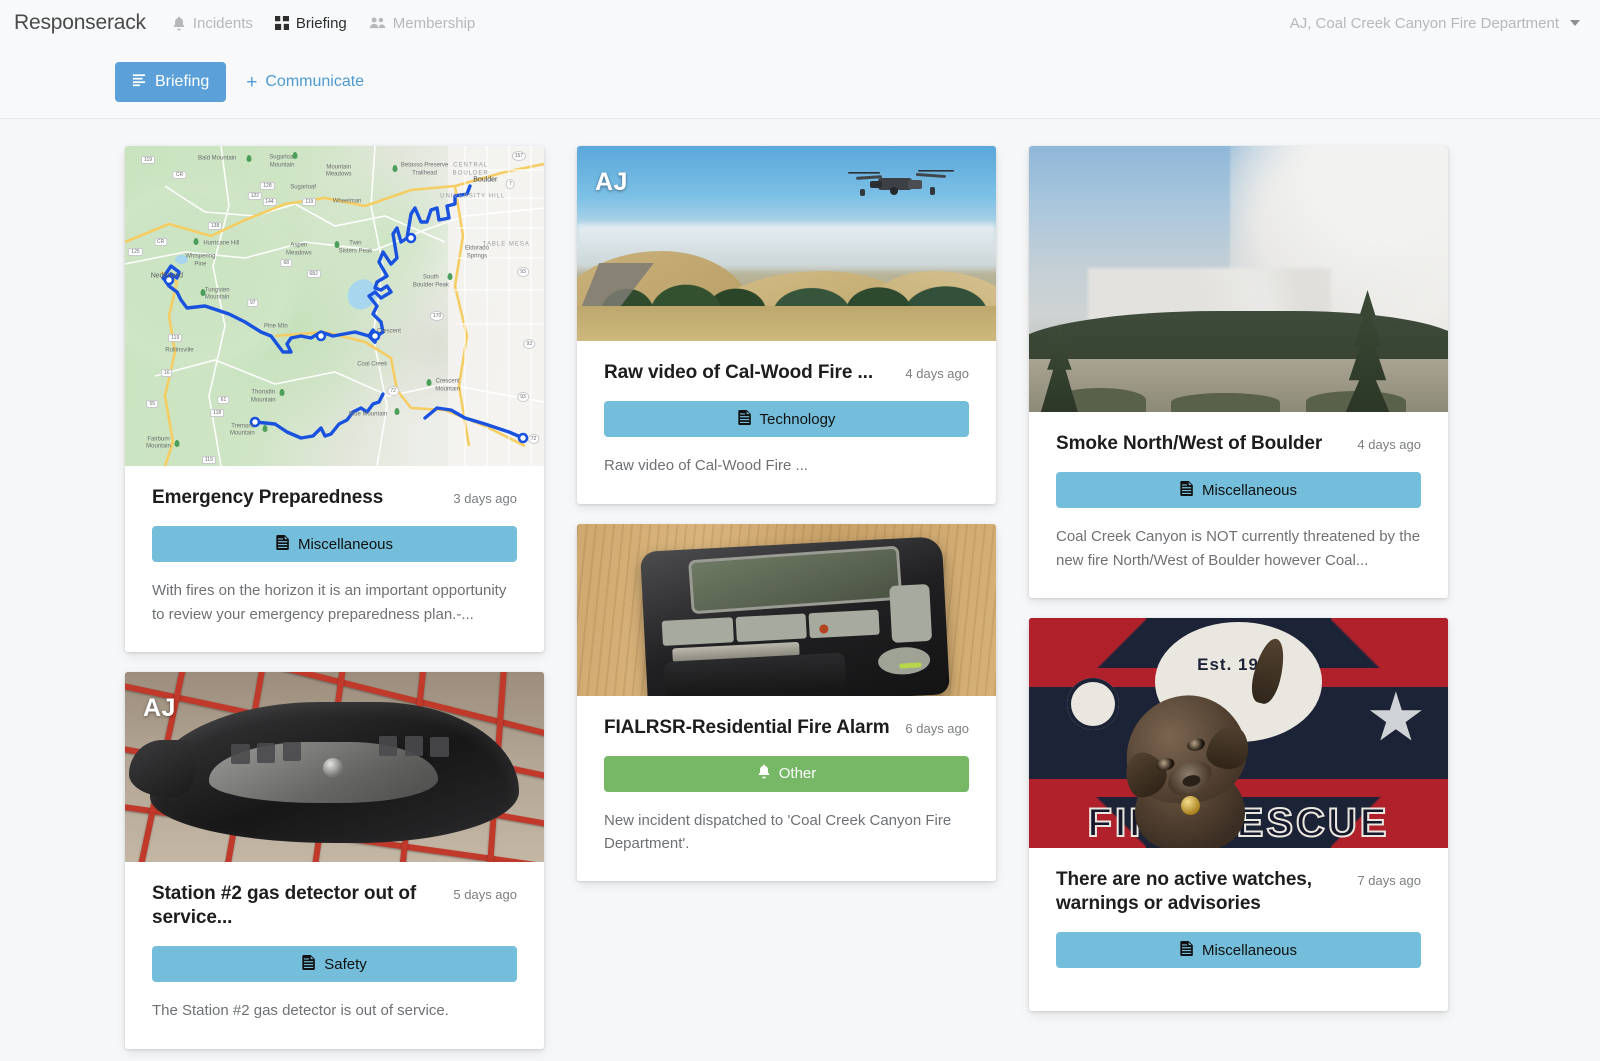 This screenshot has height=1061, width=1600. I want to click on map-route-shield: 119, so click(309, 202).